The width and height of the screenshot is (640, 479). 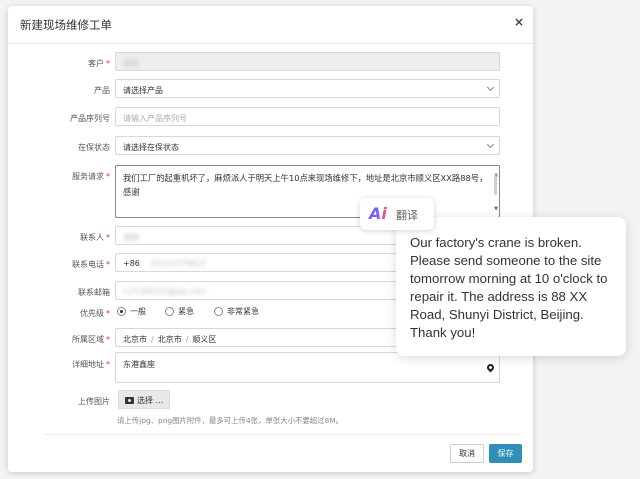 I want to click on scroll-down-arrow: ▼, so click(x=496, y=209).